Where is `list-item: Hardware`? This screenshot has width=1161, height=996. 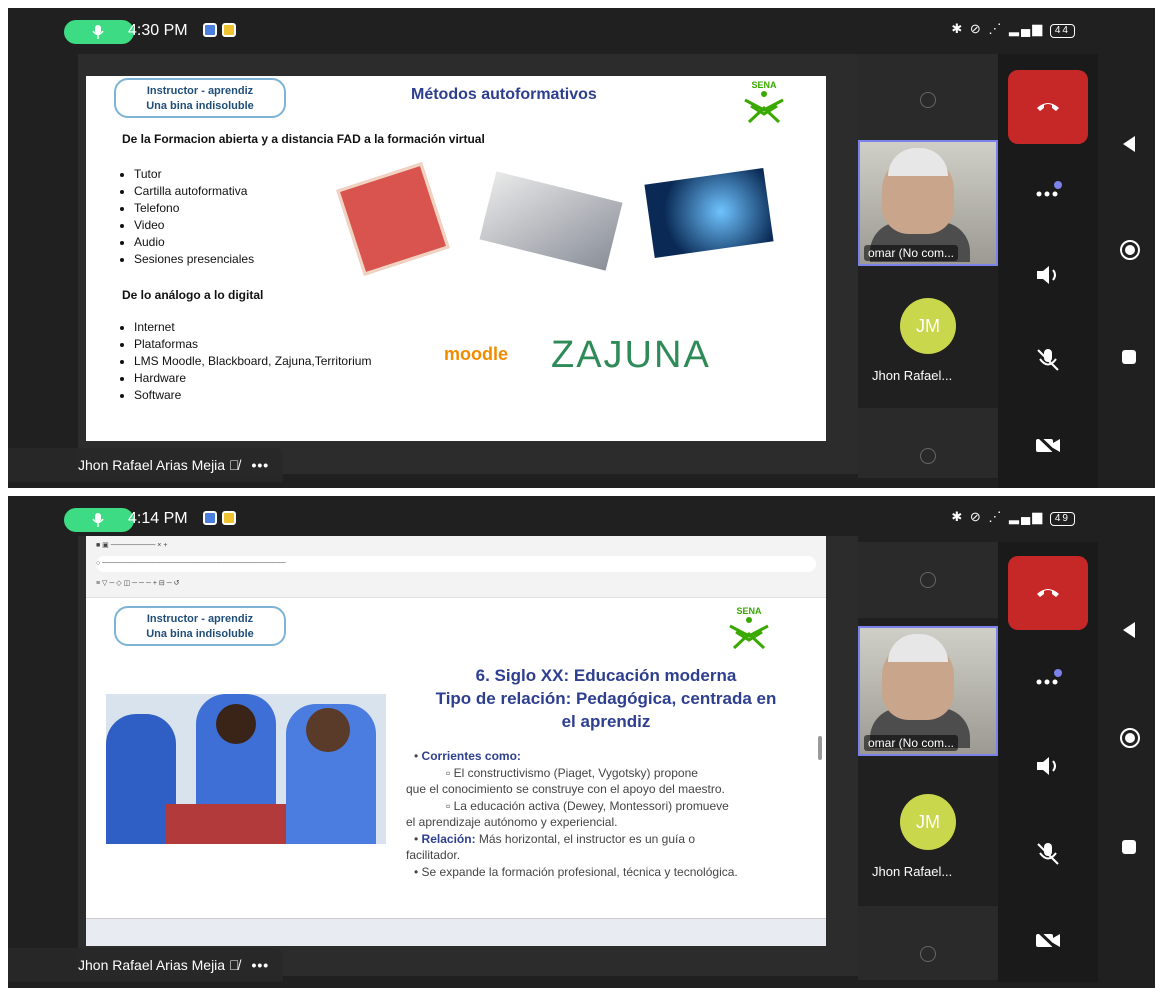
list-item: Hardware is located at coordinates (252, 378).